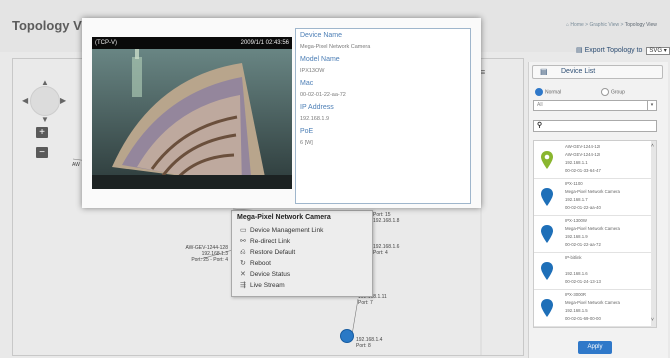  What do you see at coordinates (386, 218) in the screenshot?
I see `node-label: Port: 15 192.168.1.8` at bounding box center [386, 218].